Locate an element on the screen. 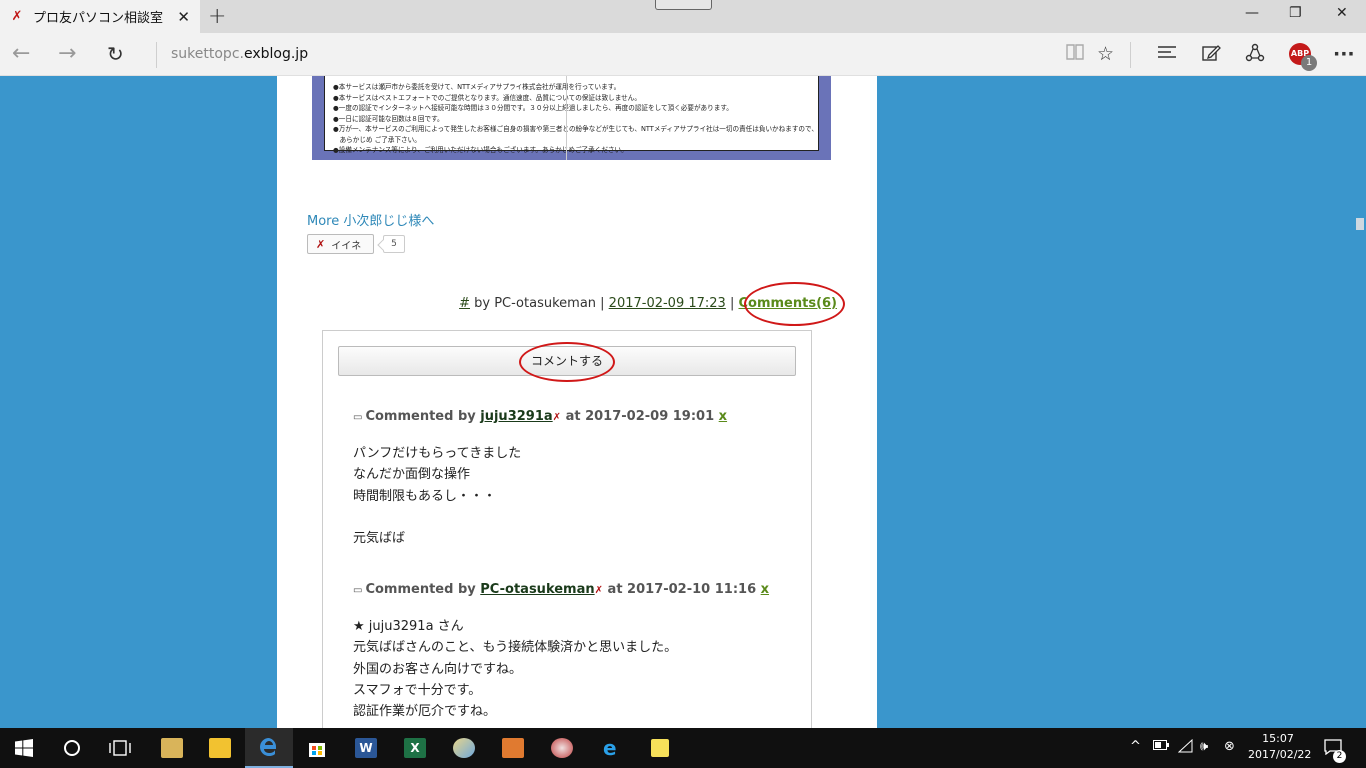 This screenshot has height=768, width=1366. web-note-icon is located at coordinates (1211, 55).